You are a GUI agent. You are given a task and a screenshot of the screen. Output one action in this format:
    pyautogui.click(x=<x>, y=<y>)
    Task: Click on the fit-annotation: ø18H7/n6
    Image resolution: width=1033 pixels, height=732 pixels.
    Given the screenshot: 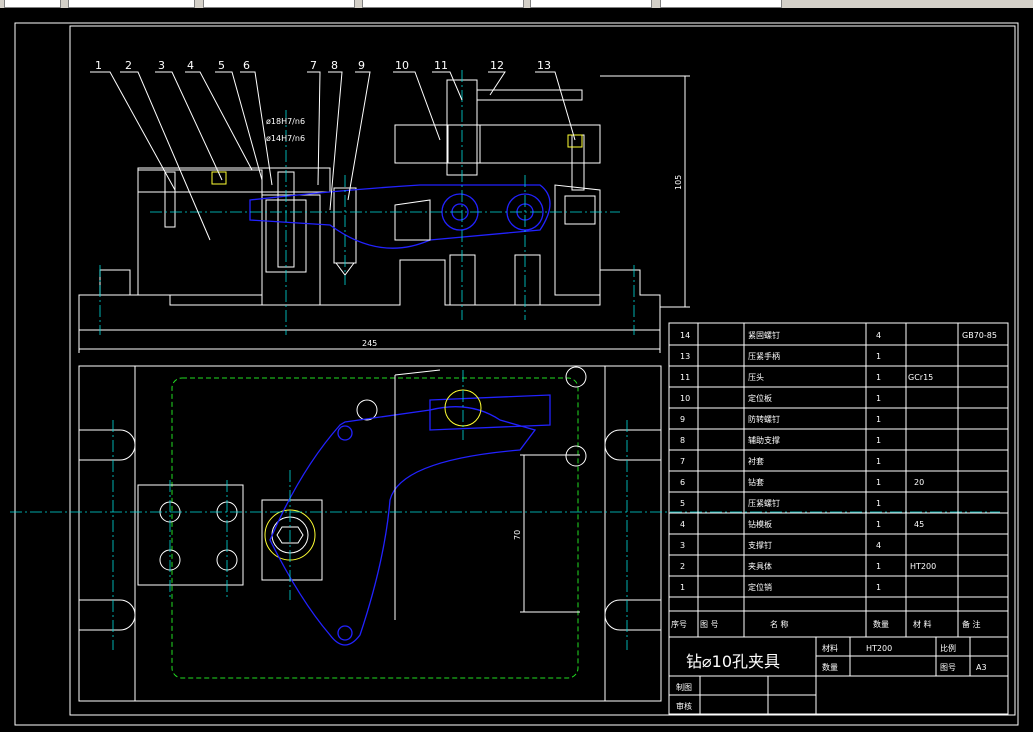 What is the action you would take?
    pyautogui.click(x=285, y=121)
    